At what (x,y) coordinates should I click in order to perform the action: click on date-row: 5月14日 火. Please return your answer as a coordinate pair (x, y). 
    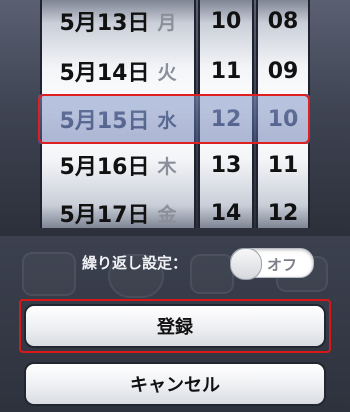
    Looking at the image, I should click on (118, 71).